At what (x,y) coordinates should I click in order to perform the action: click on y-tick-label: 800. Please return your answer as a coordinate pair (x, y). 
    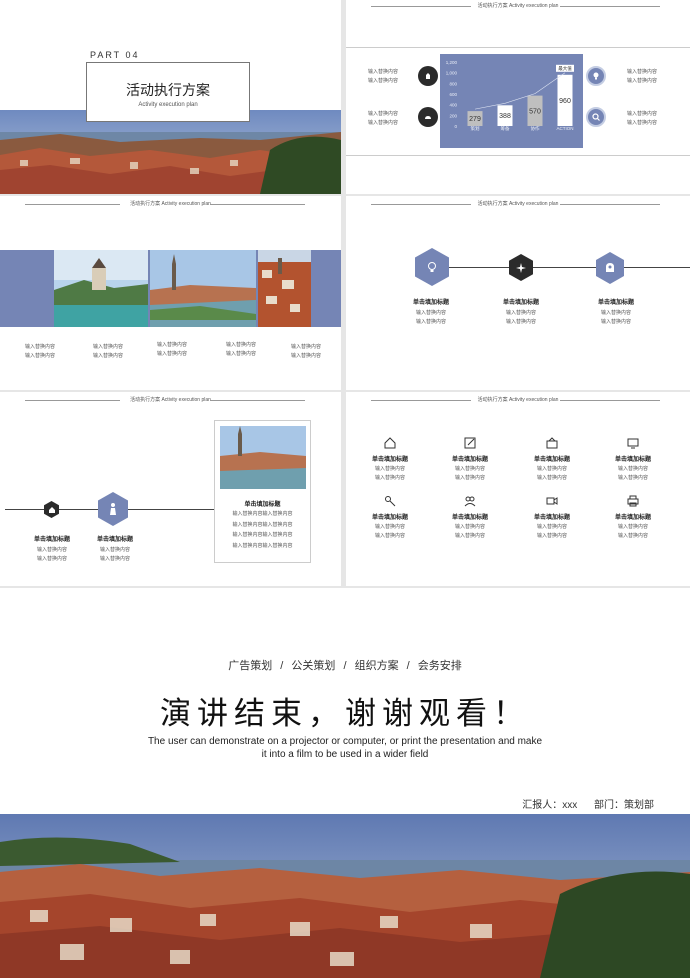
    Looking at the image, I should click on (453, 83).